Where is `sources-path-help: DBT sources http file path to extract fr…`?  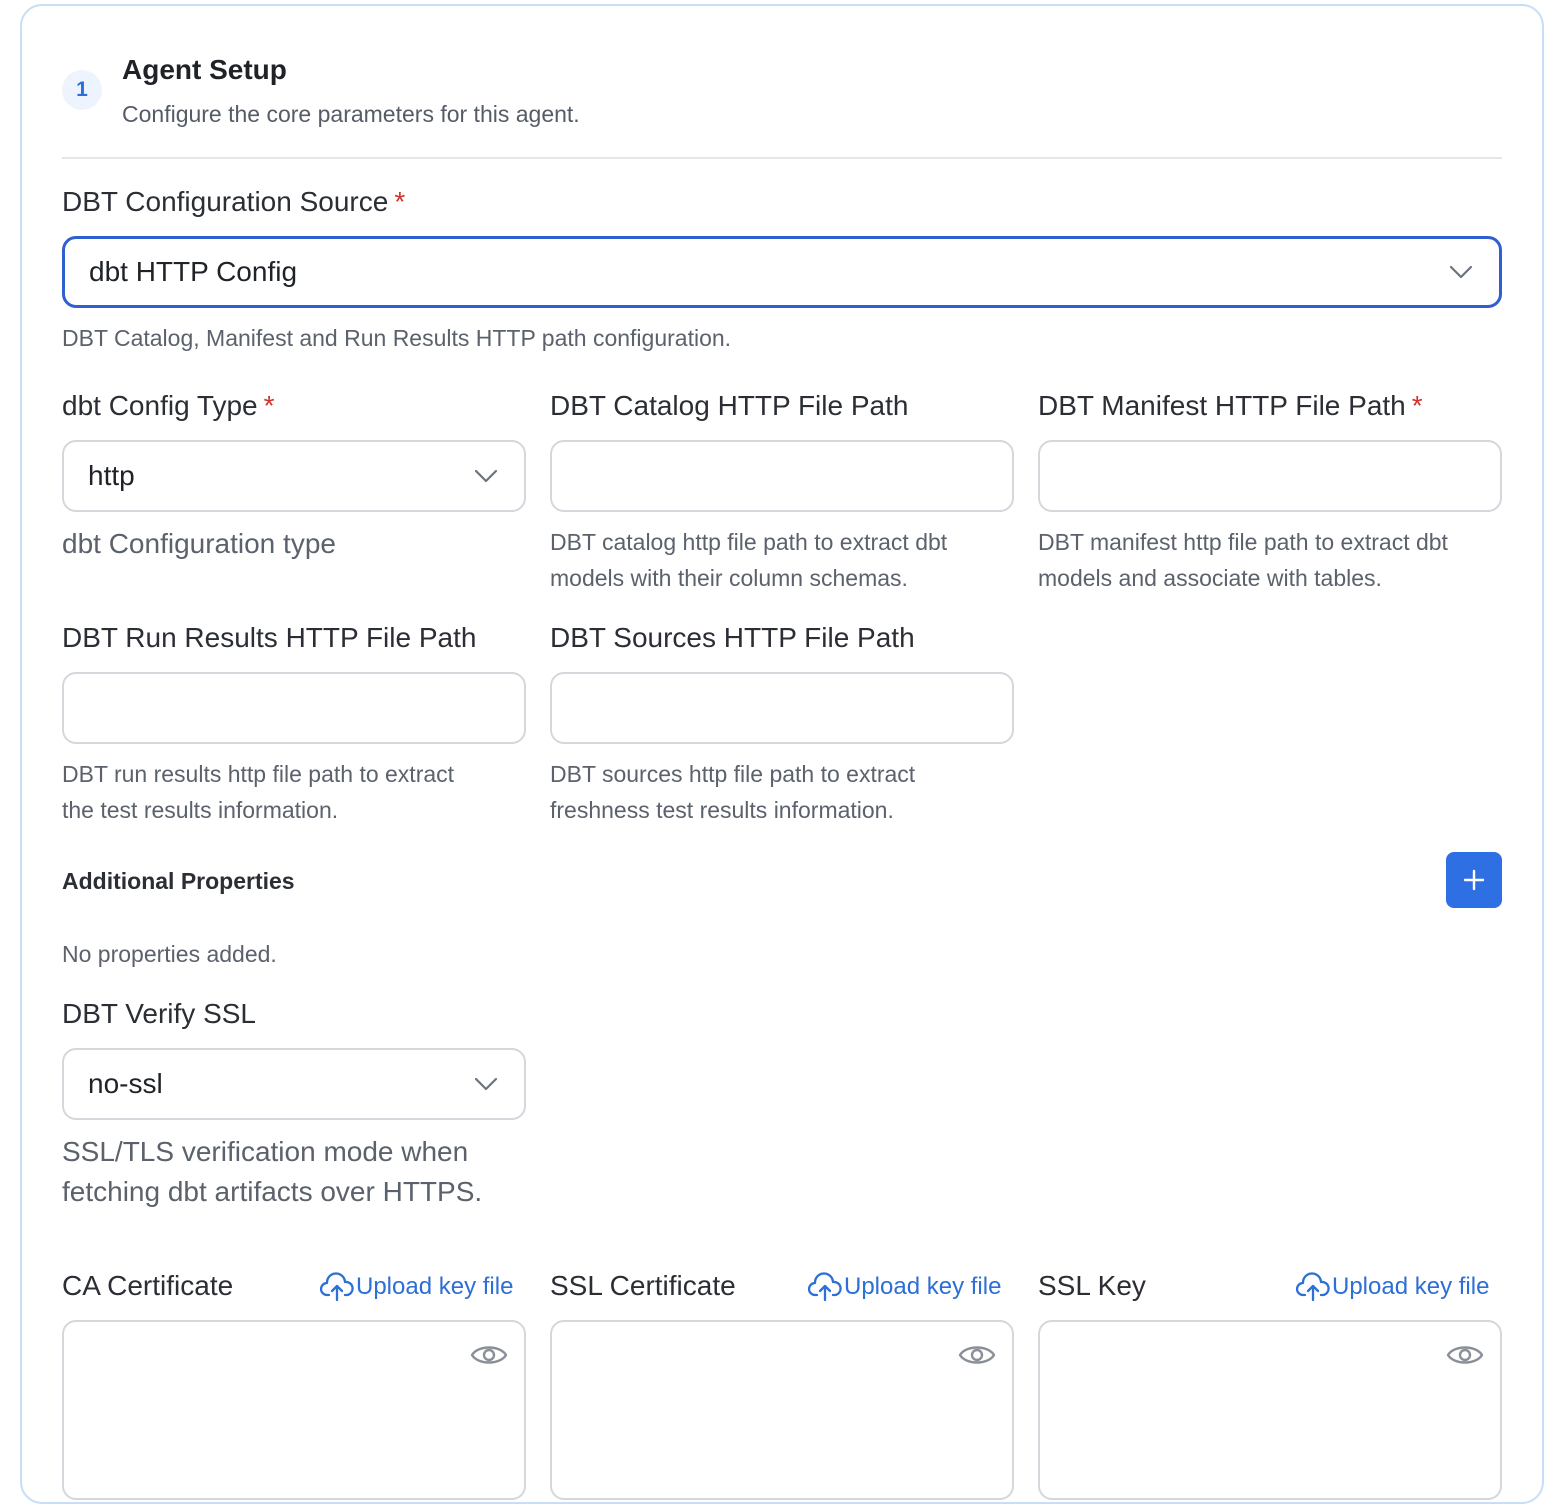 sources-path-help: DBT sources http file path to extract fr… is located at coordinates (732, 792).